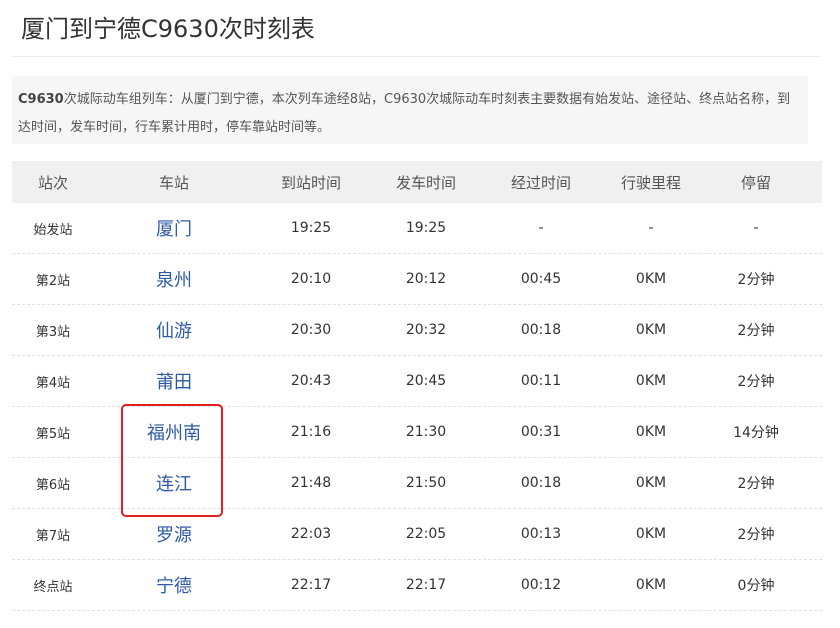 The image size is (840, 628). What do you see at coordinates (53, 587) in the screenshot?
I see `stop-order: 终点站` at bounding box center [53, 587].